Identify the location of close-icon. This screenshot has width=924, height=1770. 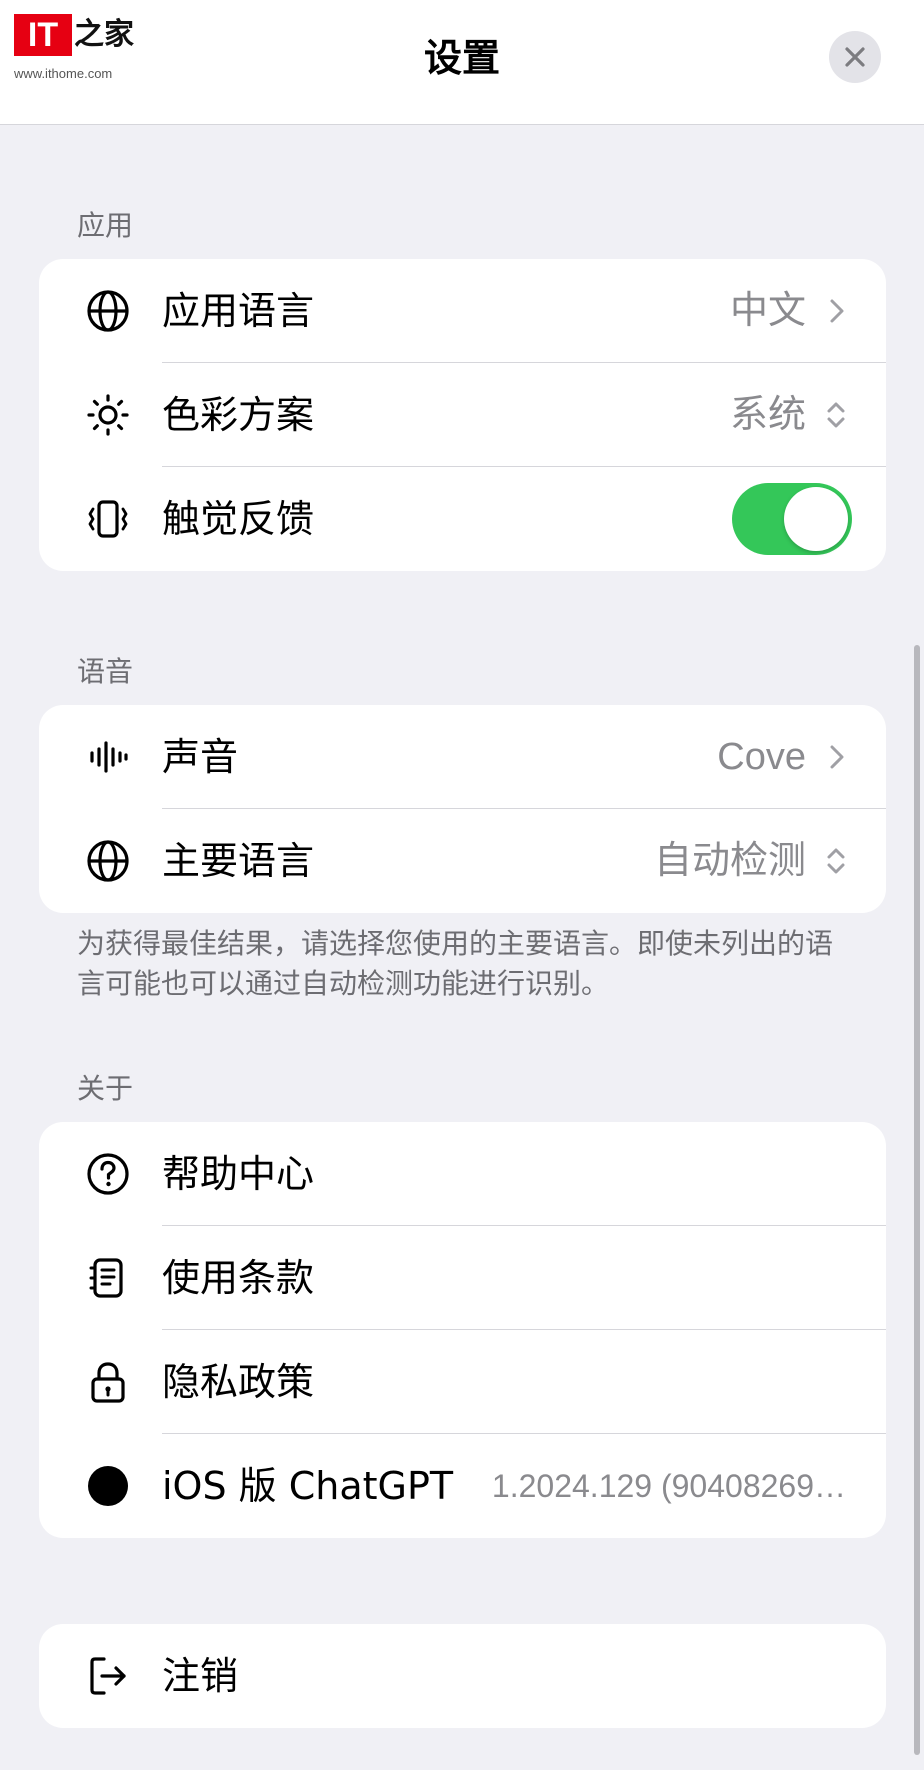
(855, 57).